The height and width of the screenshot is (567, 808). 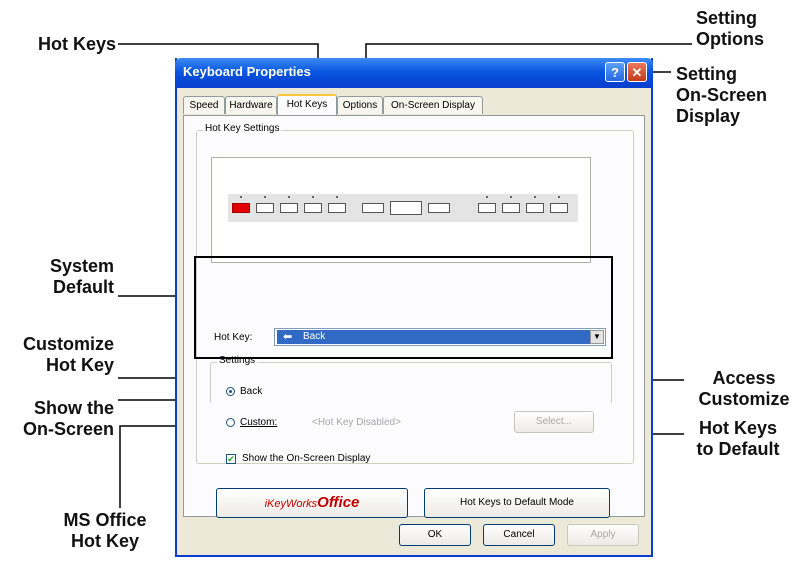 What do you see at coordinates (204, 105) in the screenshot?
I see `tab-speed: Speed` at bounding box center [204, 105].